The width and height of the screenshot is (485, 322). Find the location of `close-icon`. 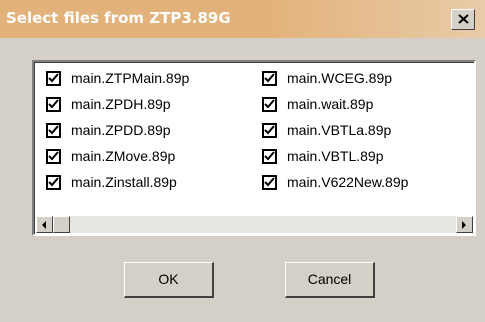

close-icon is located at coordinates (463, 19).